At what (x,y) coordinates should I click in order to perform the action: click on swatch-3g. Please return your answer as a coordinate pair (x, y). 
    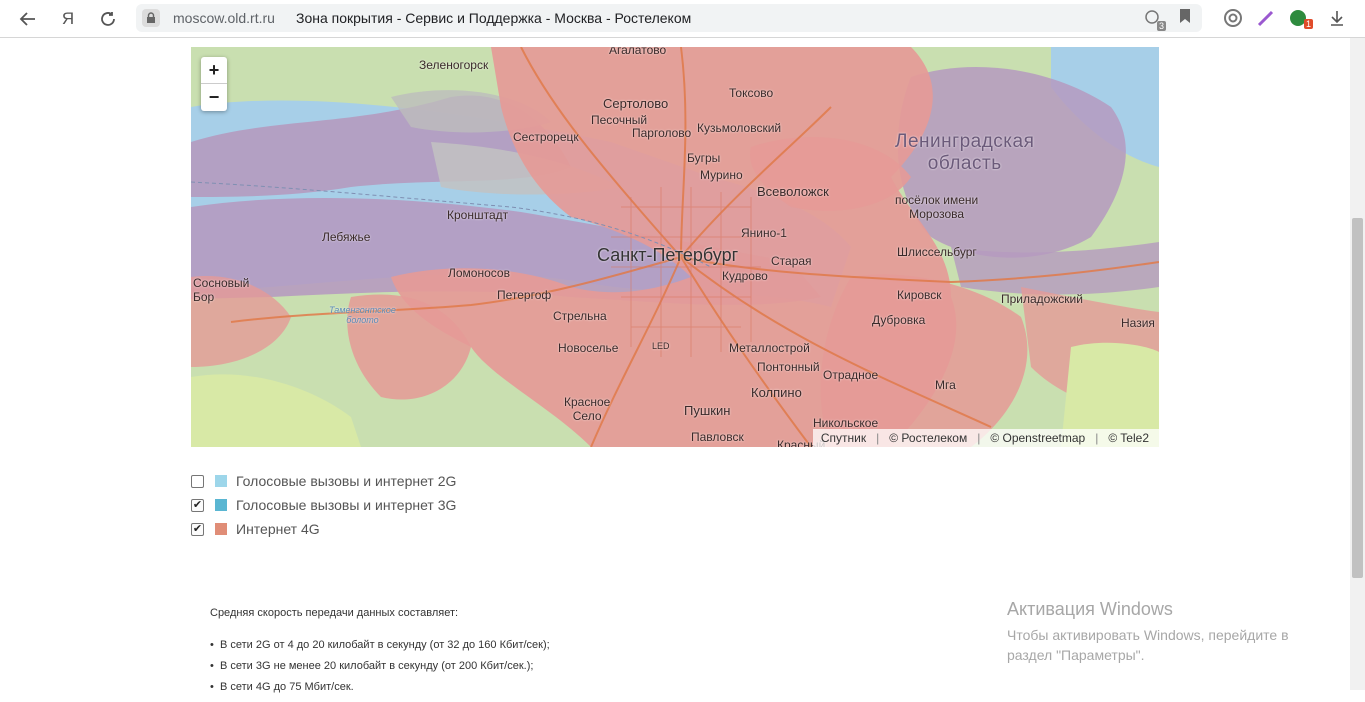
    Looking at the image, I should click on (221, 505).